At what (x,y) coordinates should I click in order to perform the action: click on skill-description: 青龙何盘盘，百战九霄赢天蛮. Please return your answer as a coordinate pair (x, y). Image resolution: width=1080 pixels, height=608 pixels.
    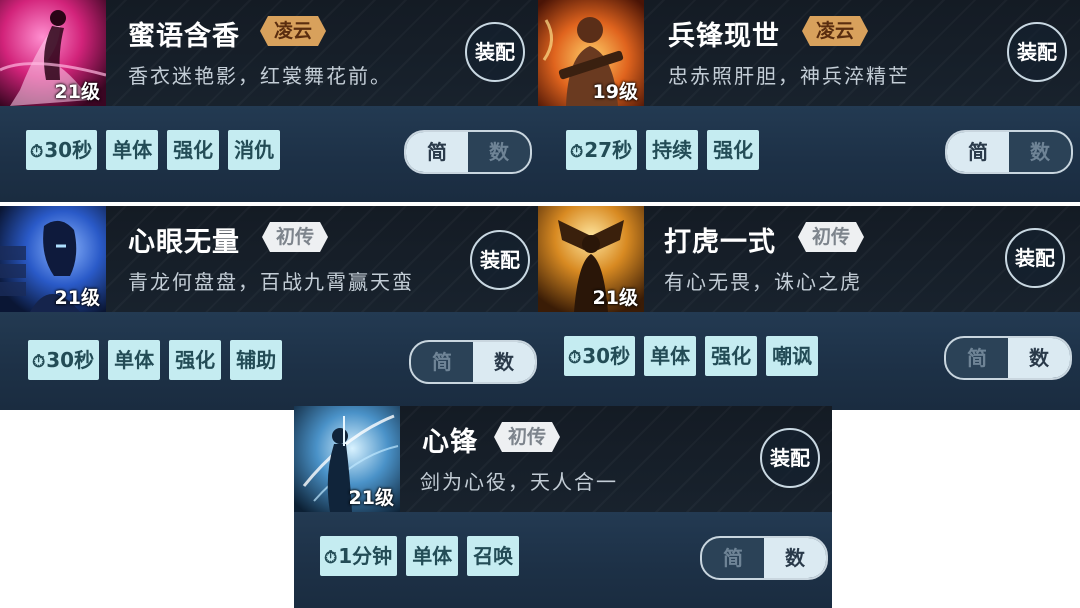
    Looking at the image, I should click on (271, 282).